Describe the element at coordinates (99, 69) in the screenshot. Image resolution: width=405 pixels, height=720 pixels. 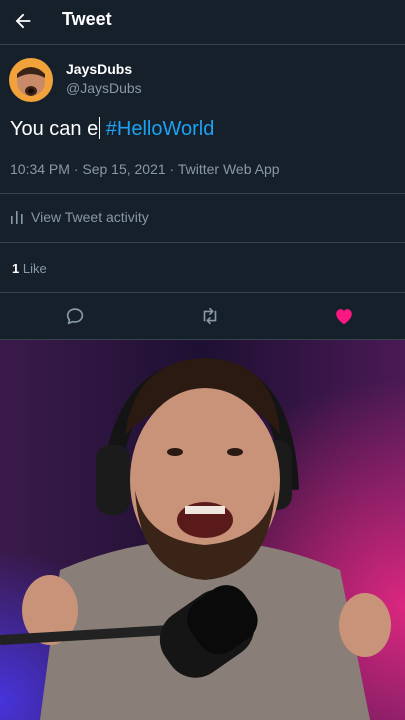
I see `author-name: JaysDubs` at that location.